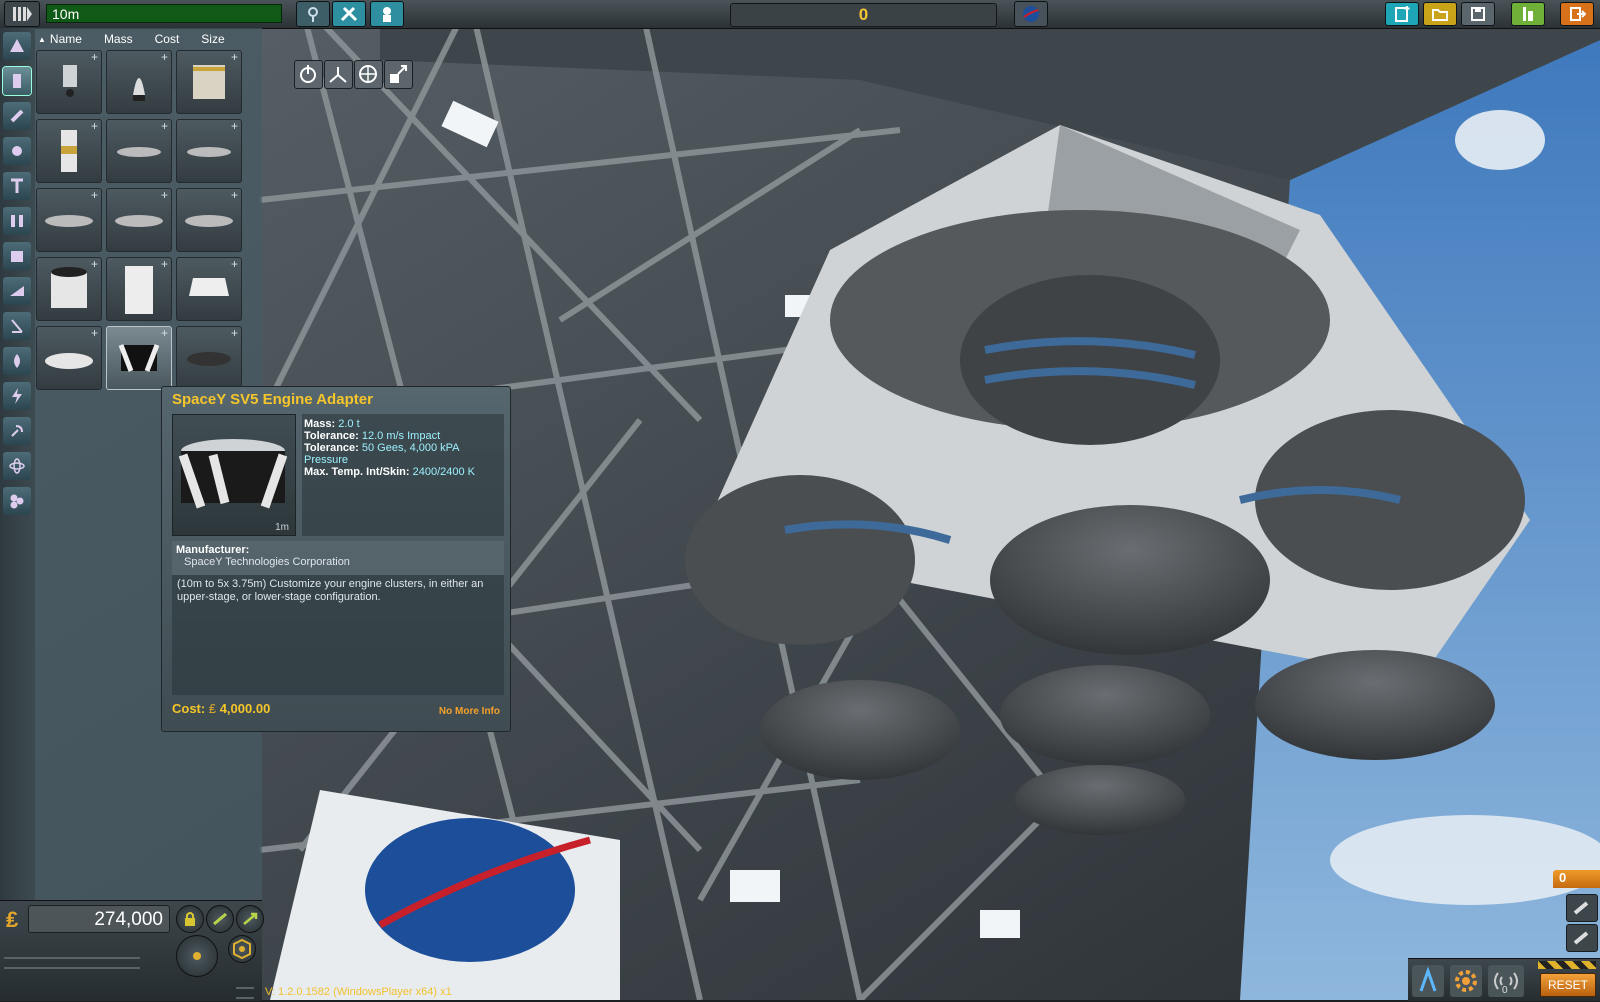 The width and height of the screenshot is (1600, 1002). I want to click on part-category-strip, so click(17, 514).